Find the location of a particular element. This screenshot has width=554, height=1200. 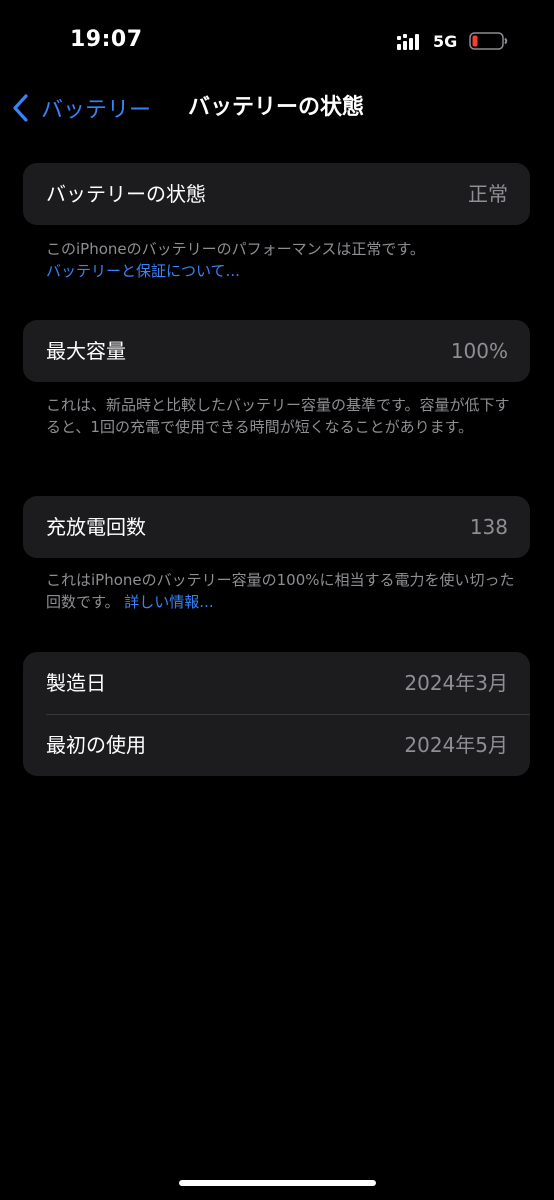

back-button: バッテリー is located at coordinates (80, 108).